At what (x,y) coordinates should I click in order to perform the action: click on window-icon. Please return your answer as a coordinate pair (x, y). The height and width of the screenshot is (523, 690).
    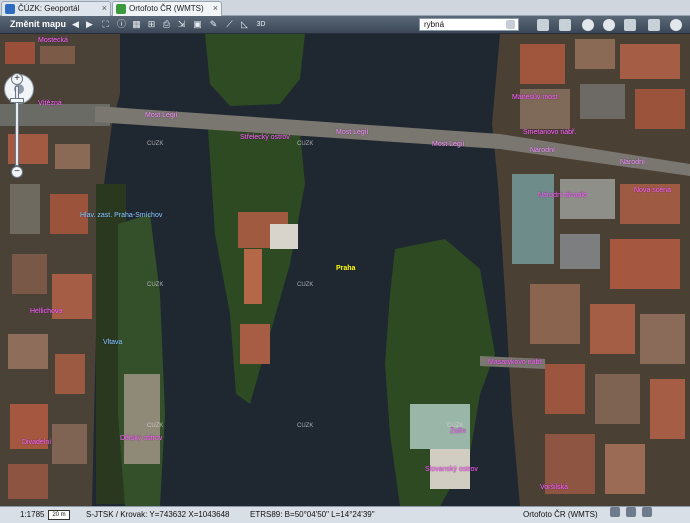
    Looking at the image, I should click on (654, 25).